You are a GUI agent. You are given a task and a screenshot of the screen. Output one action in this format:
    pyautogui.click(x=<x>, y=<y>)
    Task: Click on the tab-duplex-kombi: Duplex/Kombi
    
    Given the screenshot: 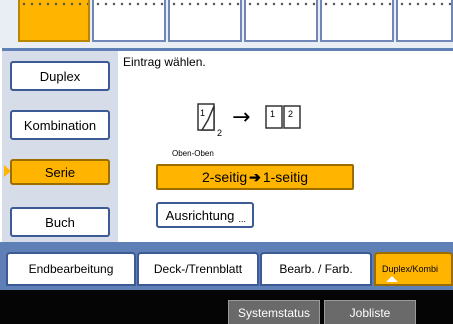 What is the action you would take?
    pyautogui.click(x=413, y=269)
    